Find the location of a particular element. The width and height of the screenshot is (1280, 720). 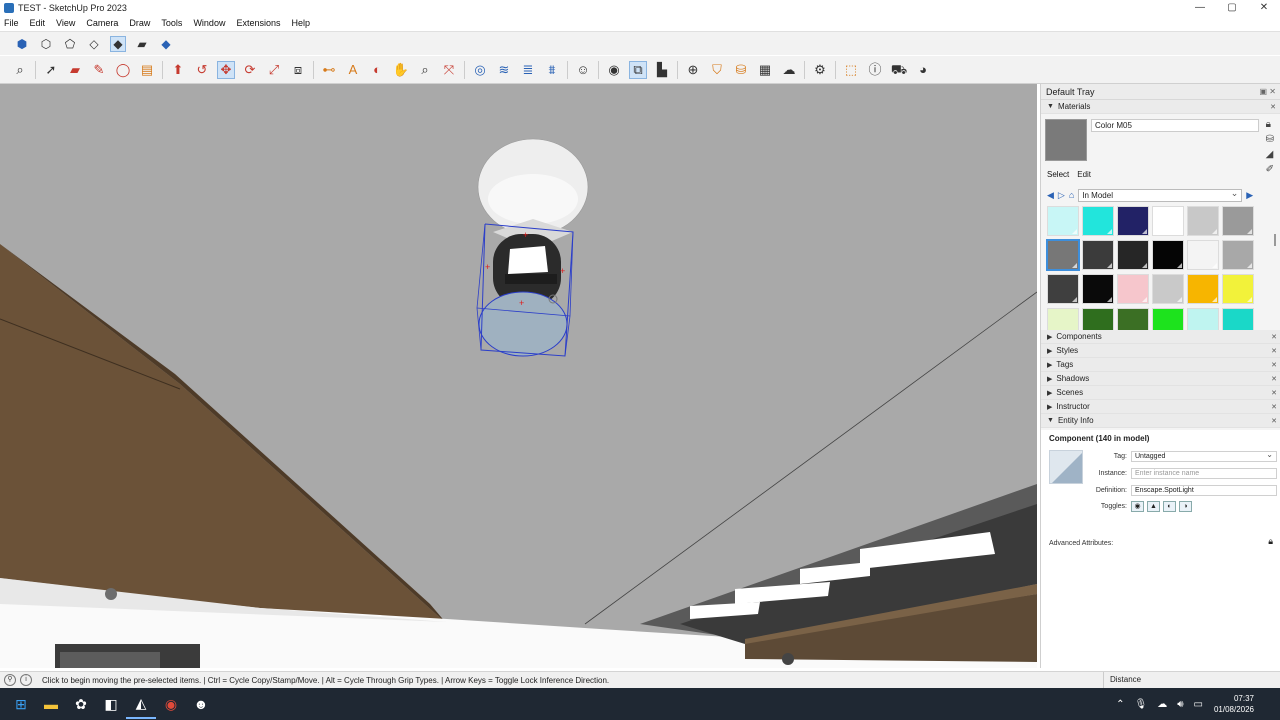

pan-icon: ✋ is located at coordinates (401, 70).